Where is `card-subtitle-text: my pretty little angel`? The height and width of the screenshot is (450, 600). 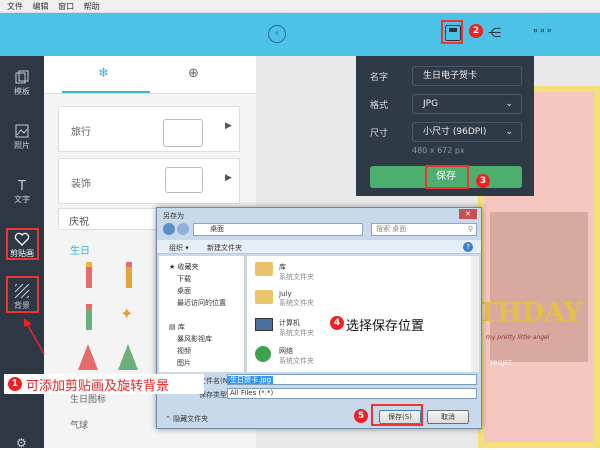 card-subtitle-text: my pretty little angel is located at coordinates (518, 337).